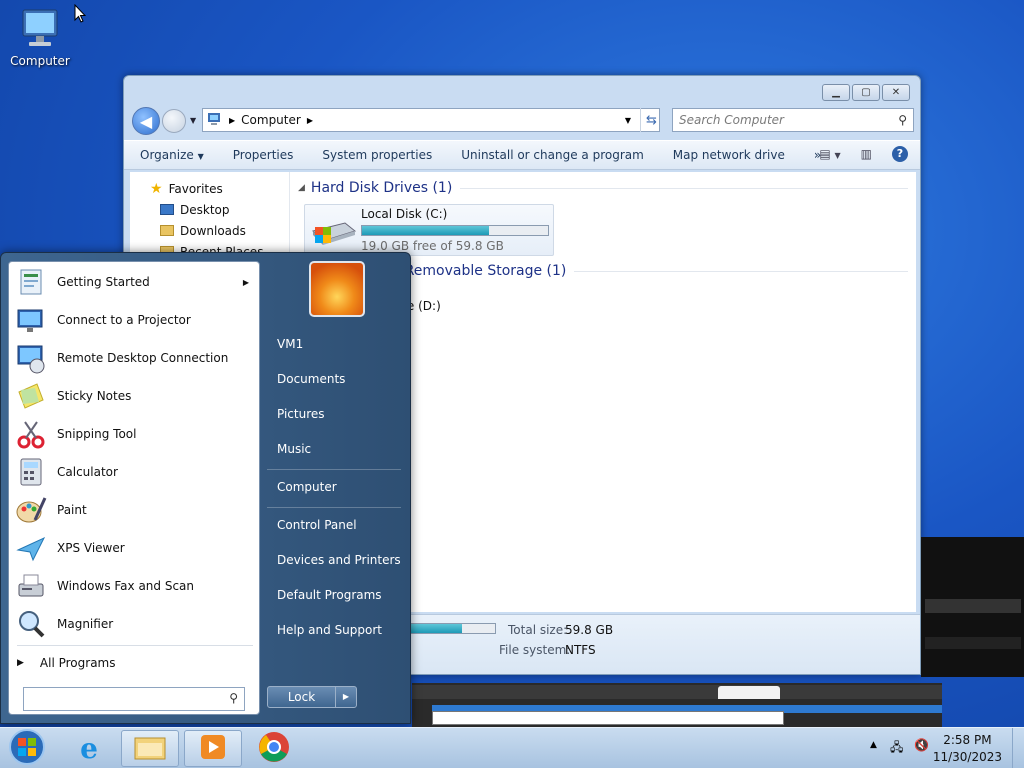  I want to click on taskbar-windows-explorer, so click(150, 748).